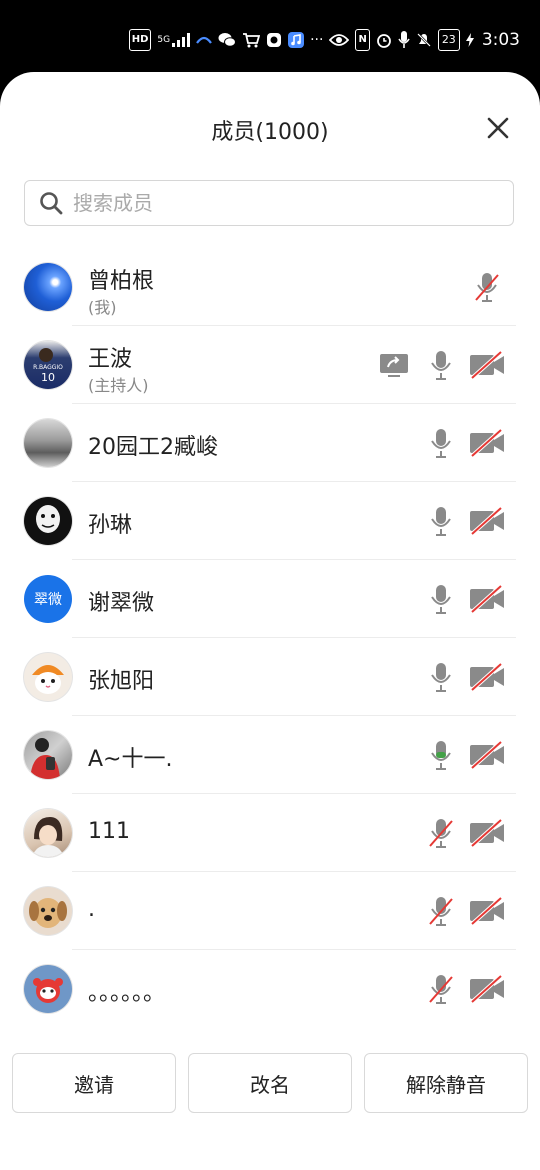  Describe the element at coordinates (110, 525) in the screenshot. I see `member-name: 孙琳` at that location.